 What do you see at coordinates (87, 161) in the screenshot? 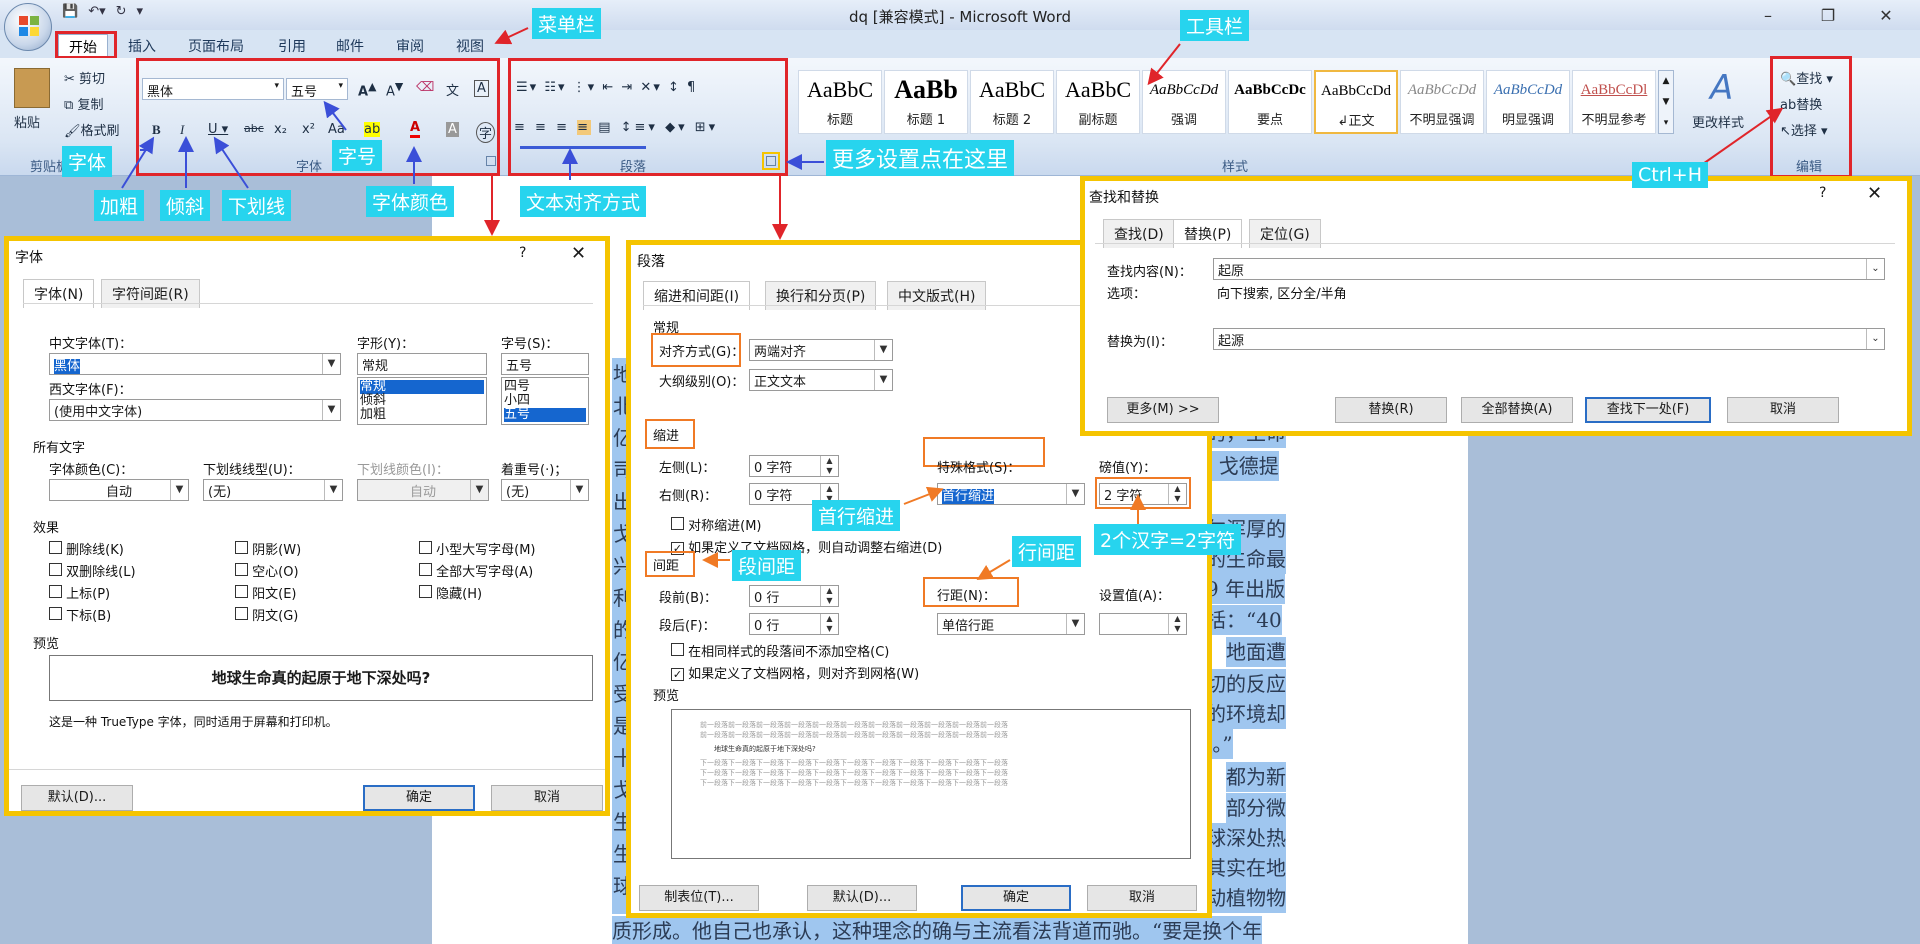
I see `annotation-font: 字体` at bounding box center [87, 161].